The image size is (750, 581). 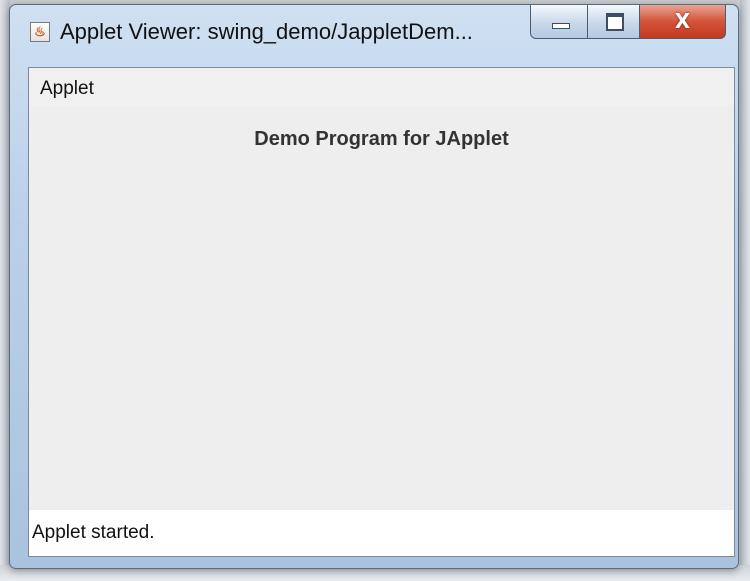 What do you see at coordinates (40, 32) in the screenshot?
I see `java-cup-icon: ♨` at bounding box center [40, 32].